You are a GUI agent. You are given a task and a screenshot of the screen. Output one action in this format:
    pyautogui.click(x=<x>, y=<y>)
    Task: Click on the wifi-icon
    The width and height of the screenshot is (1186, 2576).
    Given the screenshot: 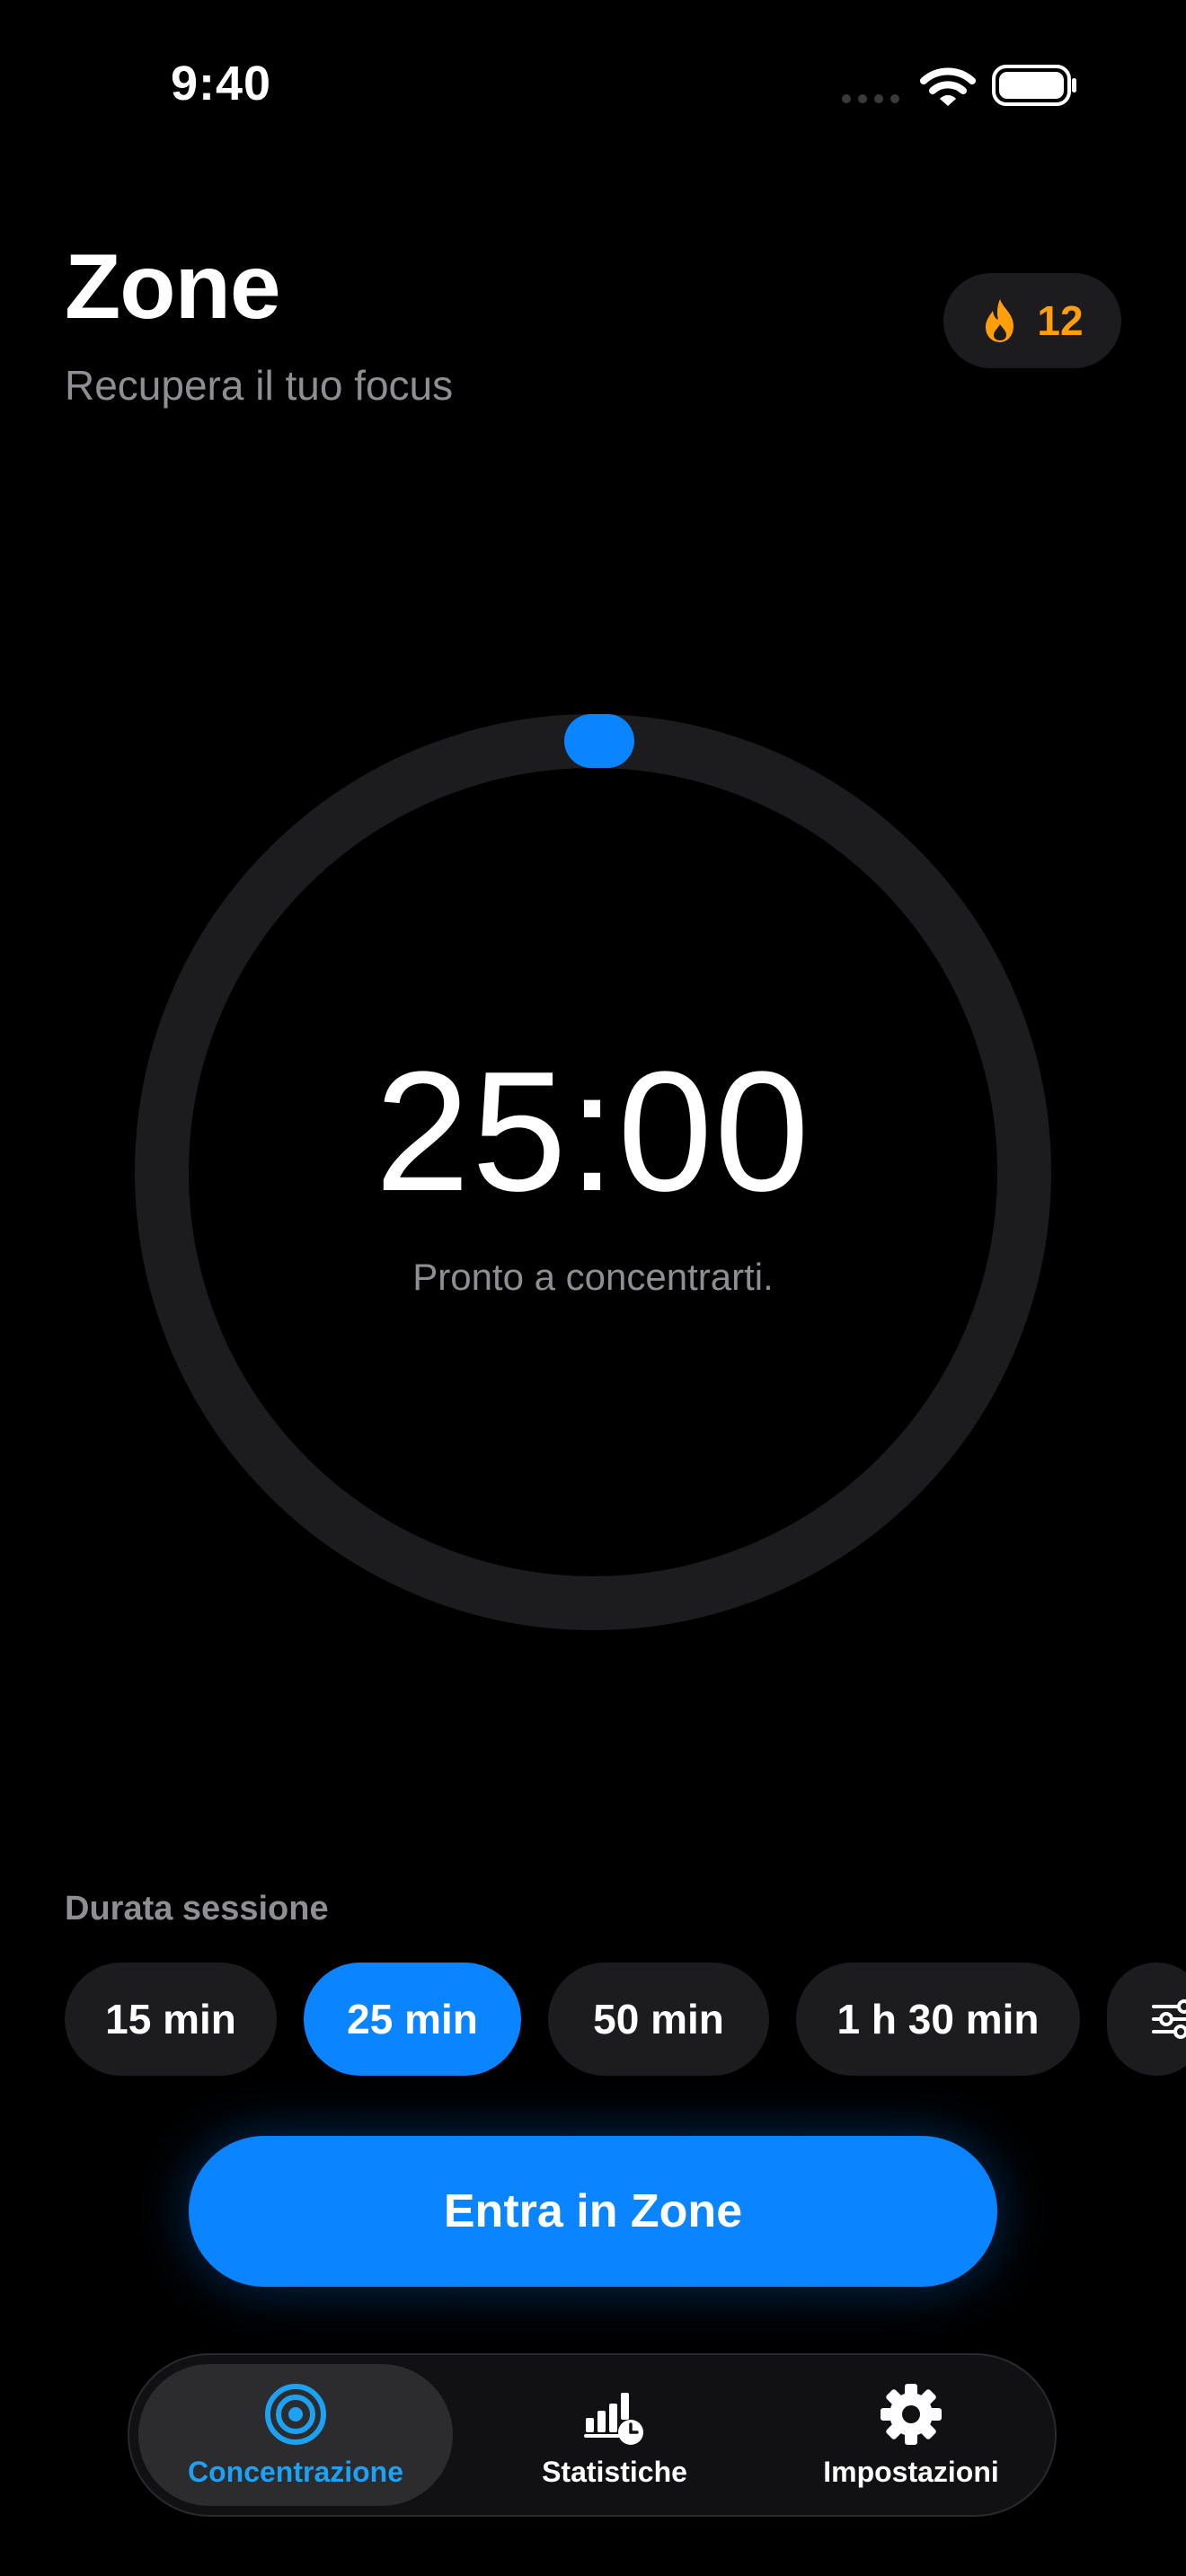 What is the action you would take?
    pyautogui.click(x=948, y=86)
    